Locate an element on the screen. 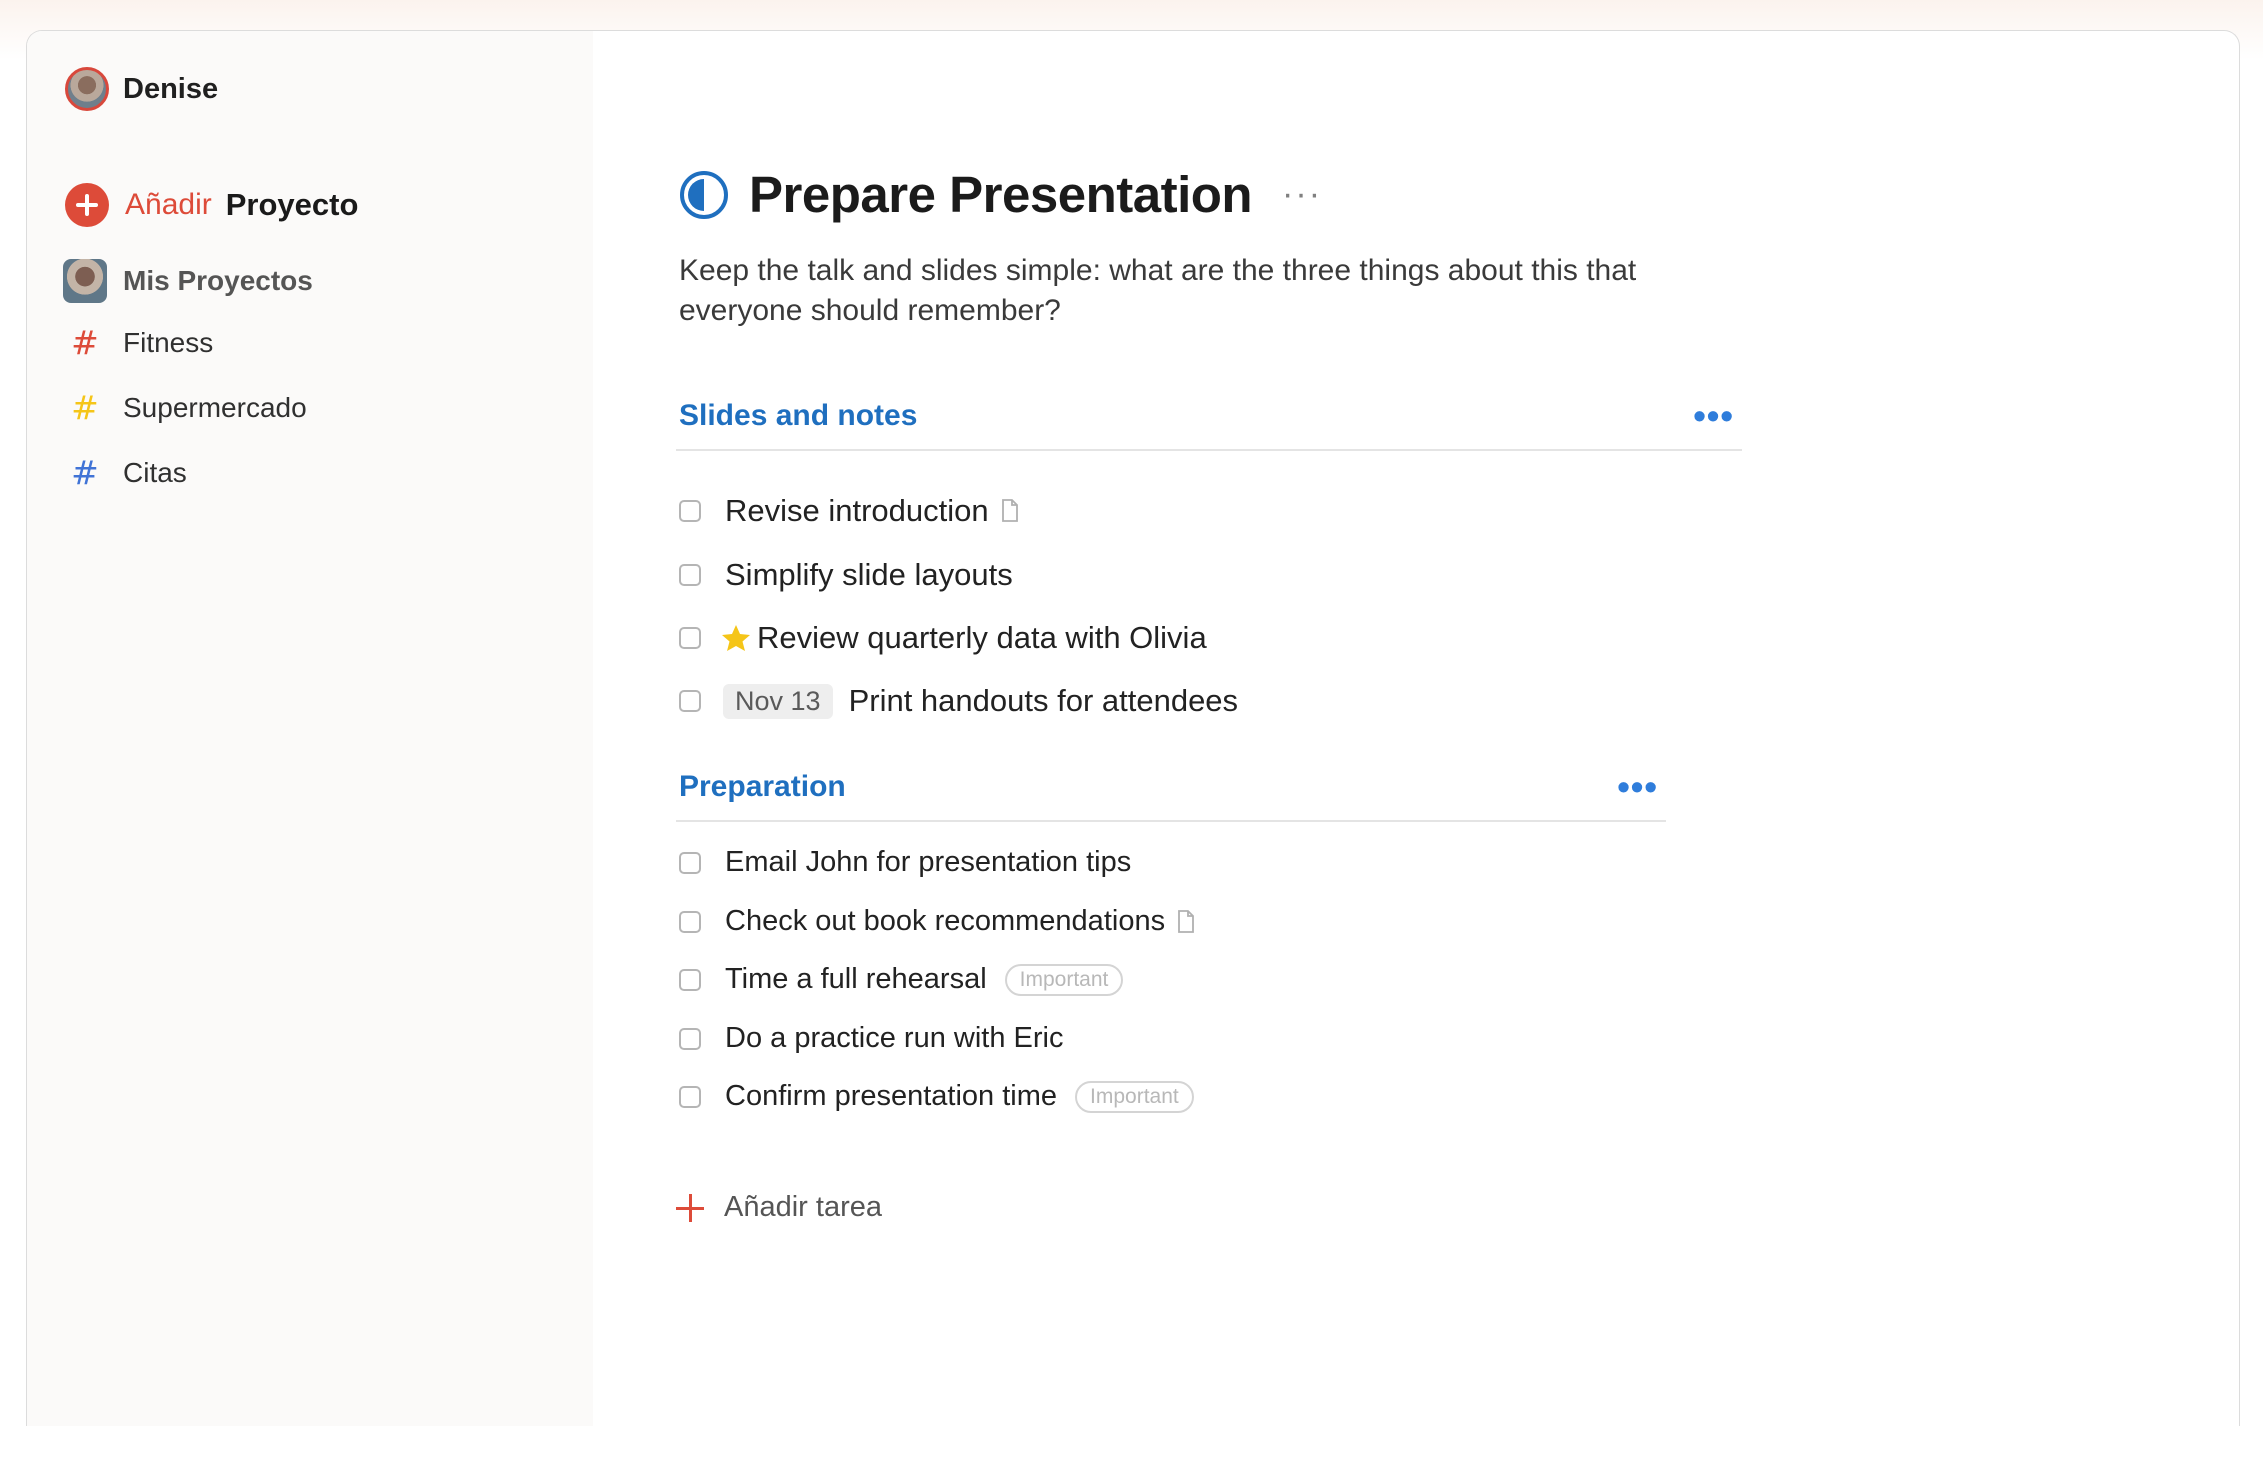 This screenshot has width=2263, height=1476. task-item: Do a practice run with Eric is located at coordinates (869, 1038).